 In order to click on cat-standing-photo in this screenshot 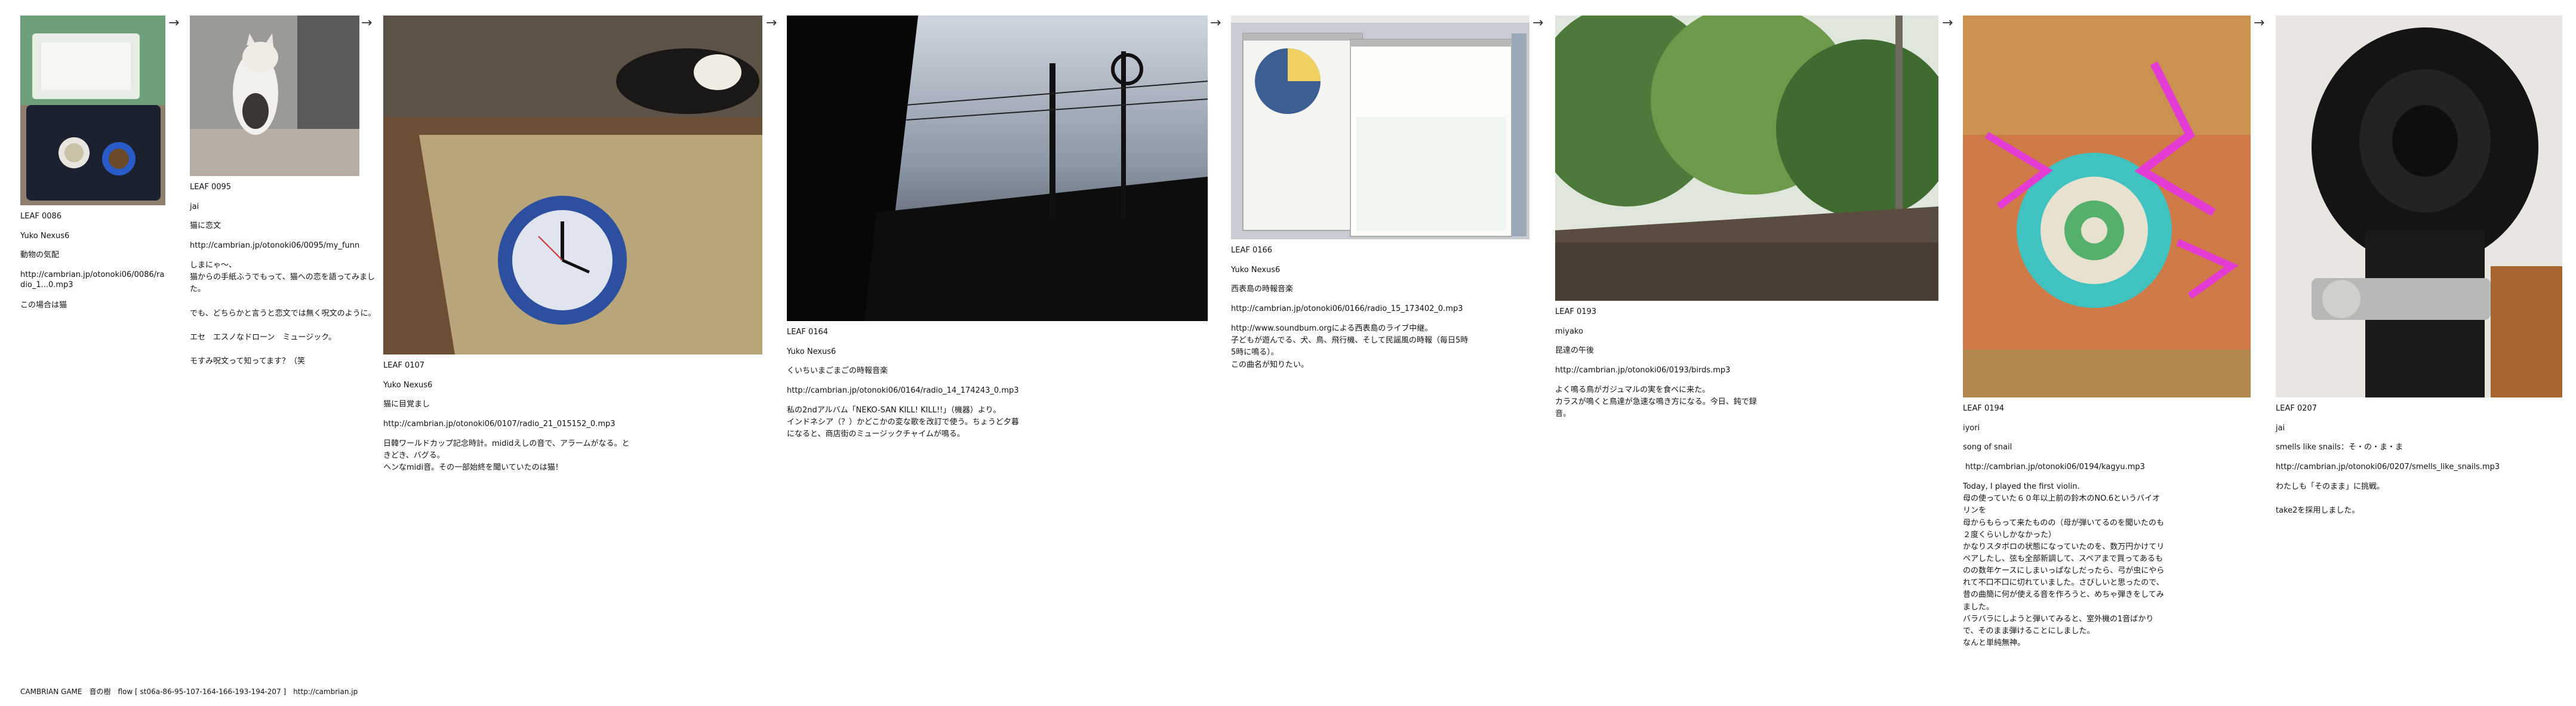, I will do `click(274, 96)`.